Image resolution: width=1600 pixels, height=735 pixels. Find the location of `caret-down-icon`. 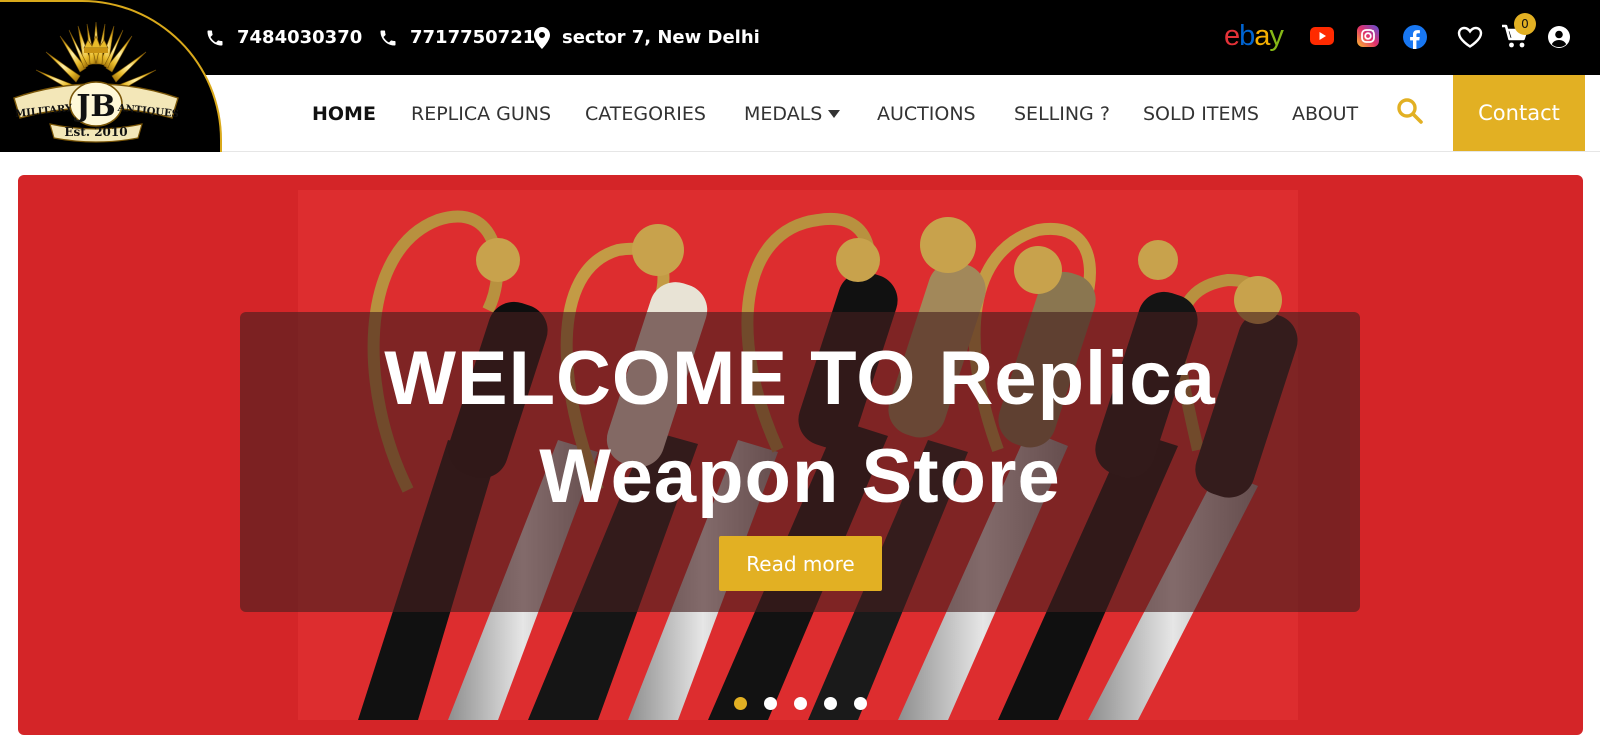

caret-down-icon is located at coordinates (834, 113).